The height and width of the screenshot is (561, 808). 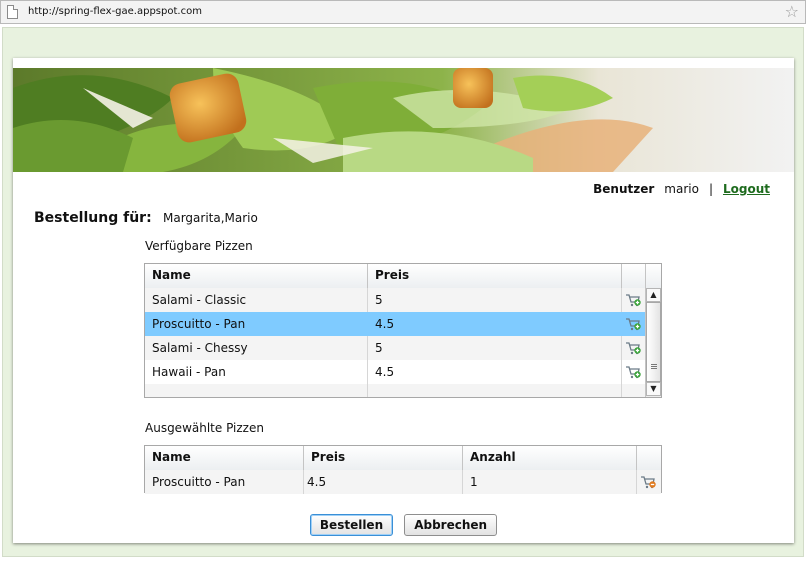 What do you see at coordinates (256, 372) in the screenshot?
I see `cell-name: Hawaii - Pan` at bounding box center [256, 372].